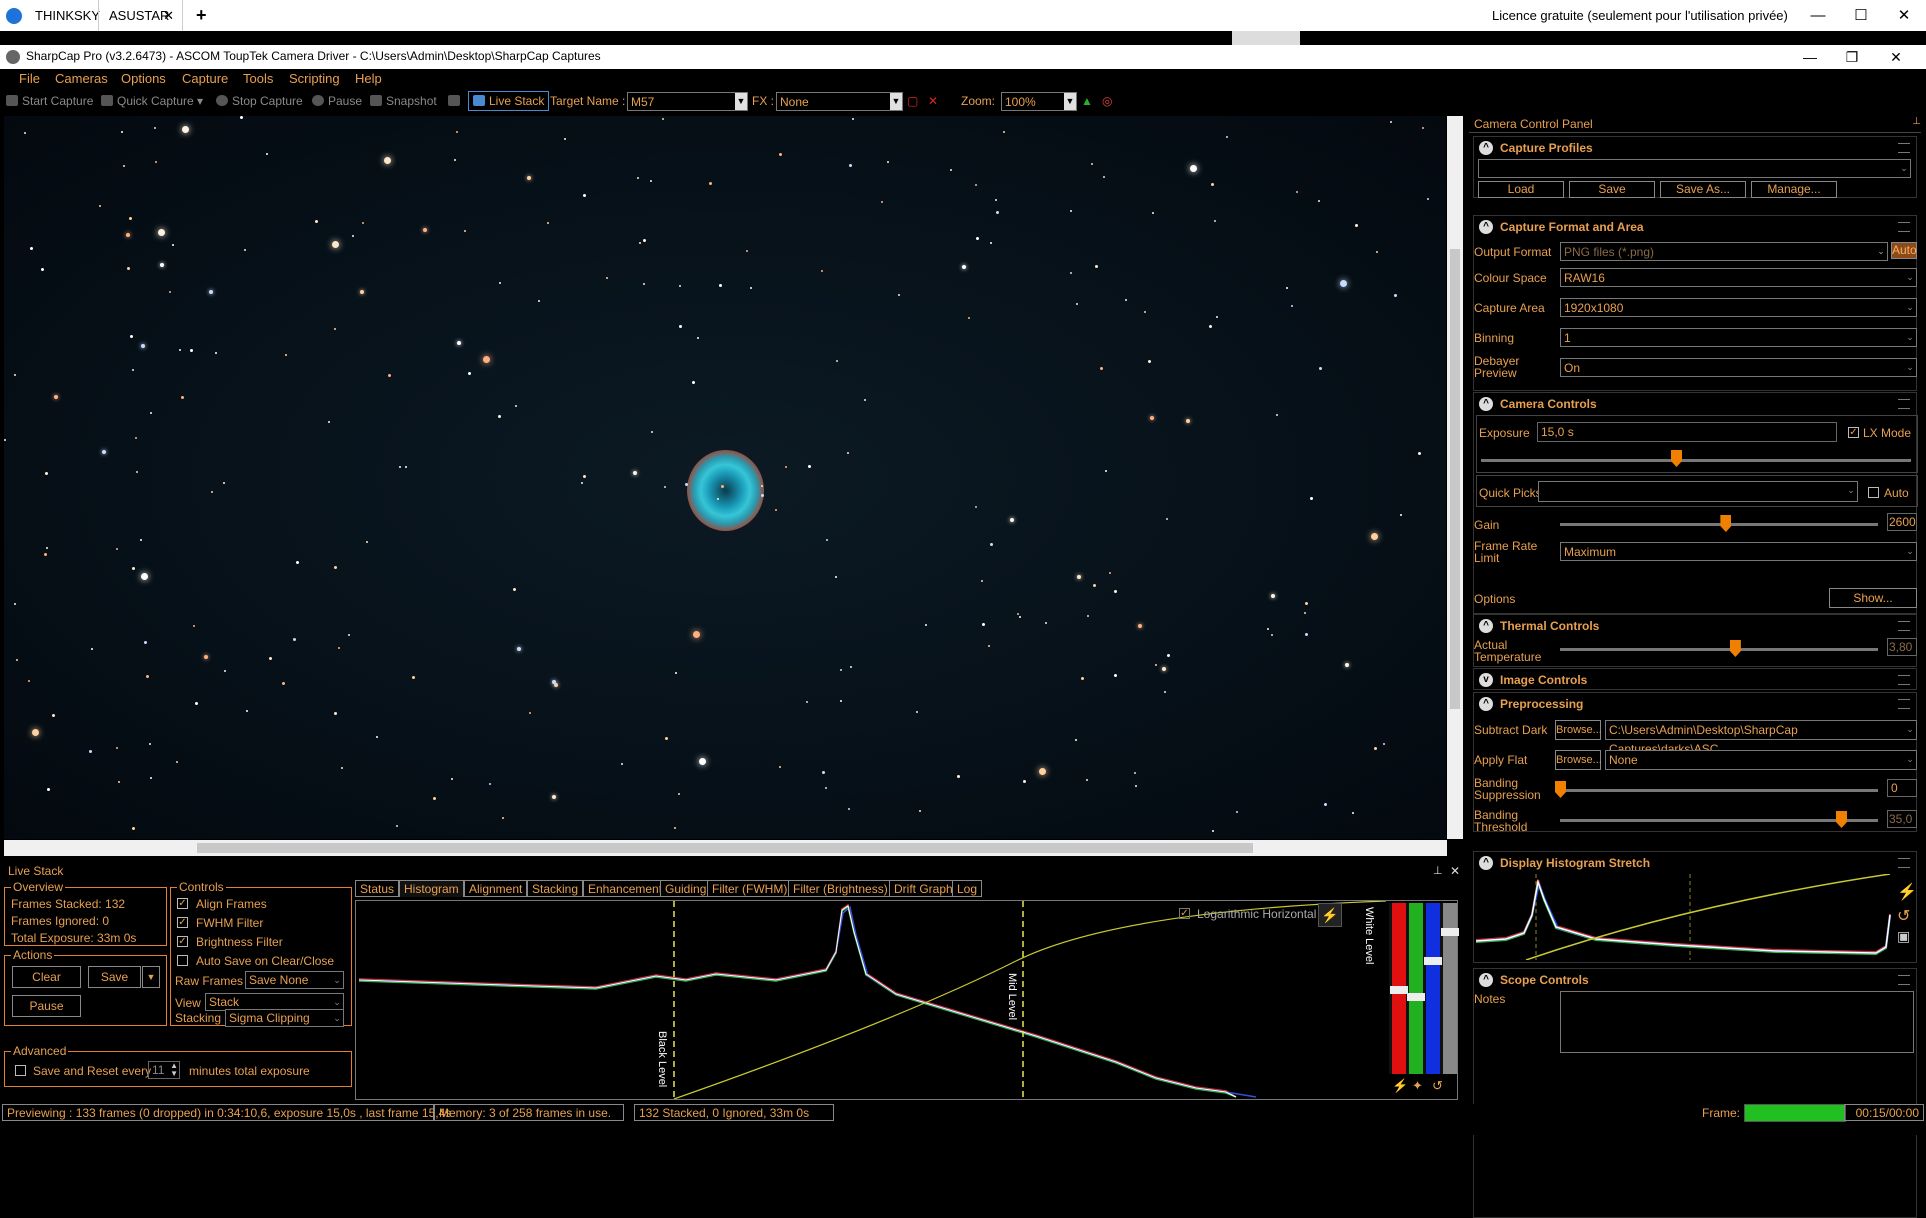  What do you see at coordinates (143, 78) in the screenshot?
I see `menu-options: Options` at bounding box center [143, 78].